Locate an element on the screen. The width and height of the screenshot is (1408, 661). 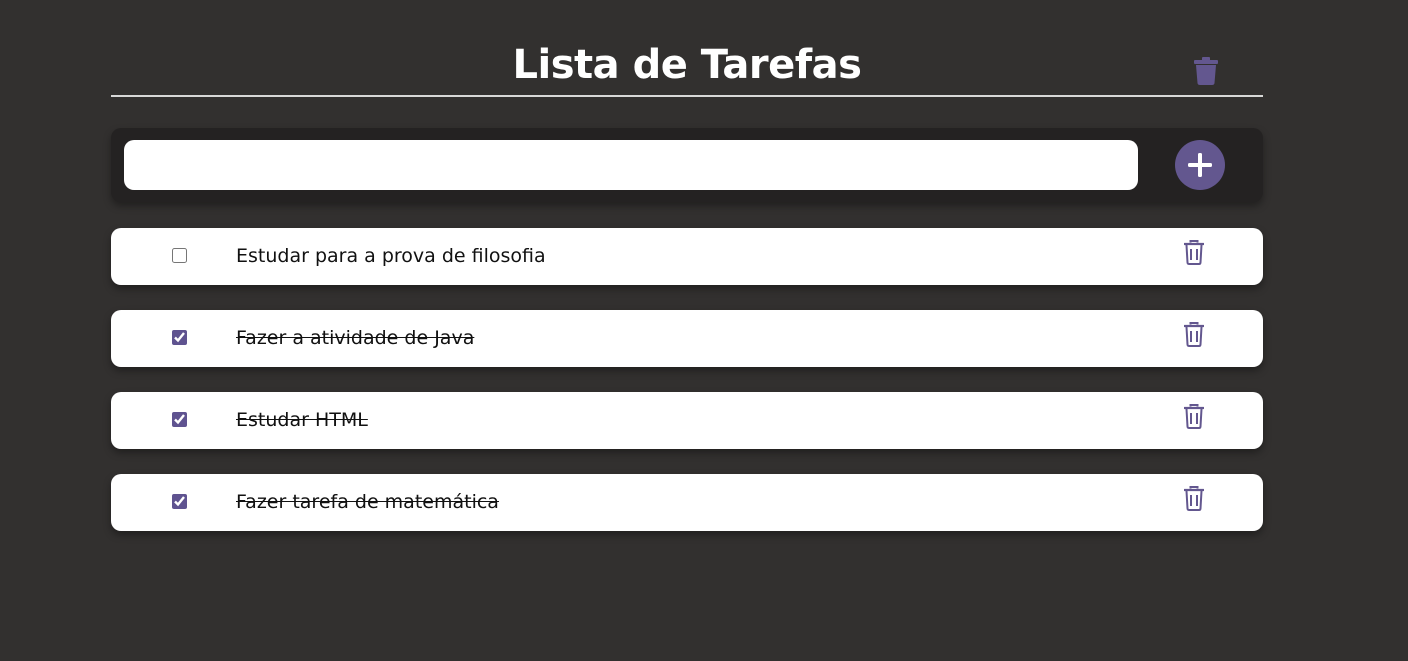
task-text: Fazer a atividade de Java is located at coordinates (355, 338).